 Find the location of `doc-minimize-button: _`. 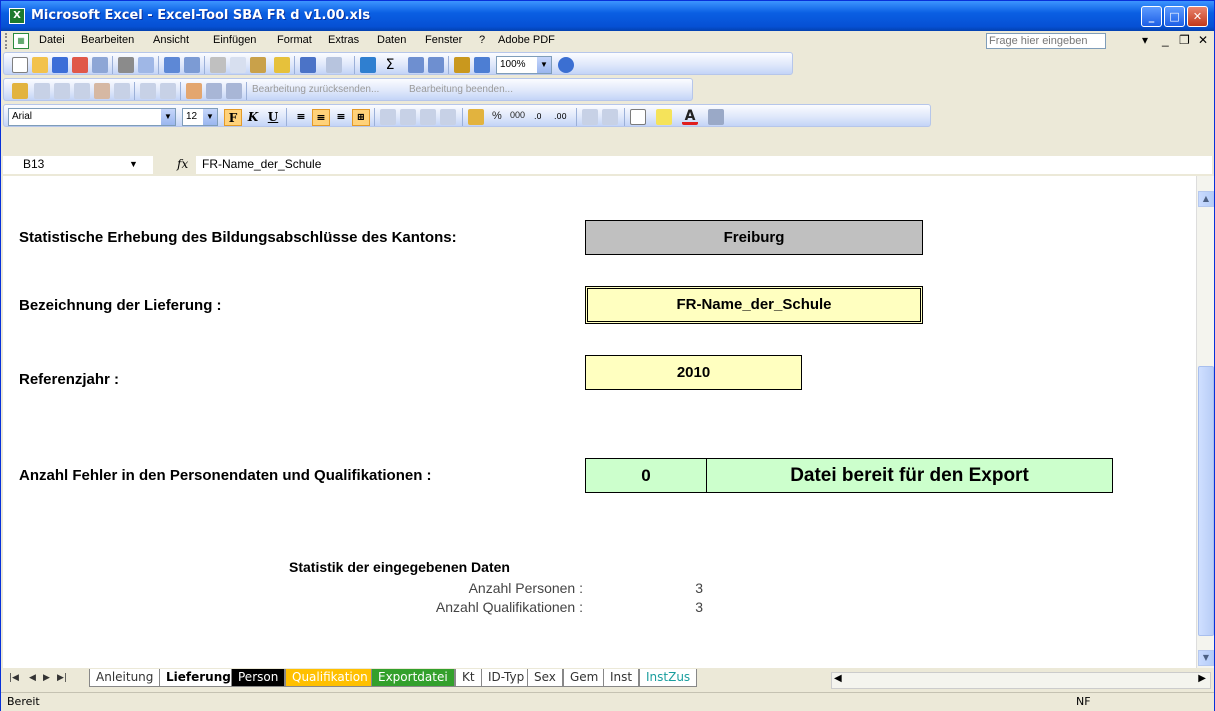

doc-minimize-button: _ is located at coordinates (1165, 40).